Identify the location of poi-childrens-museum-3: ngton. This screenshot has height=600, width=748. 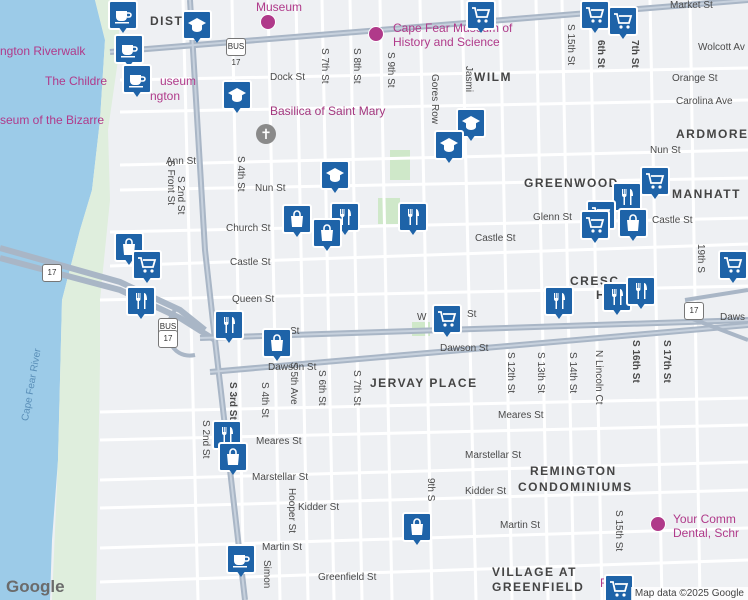
(165, 96).